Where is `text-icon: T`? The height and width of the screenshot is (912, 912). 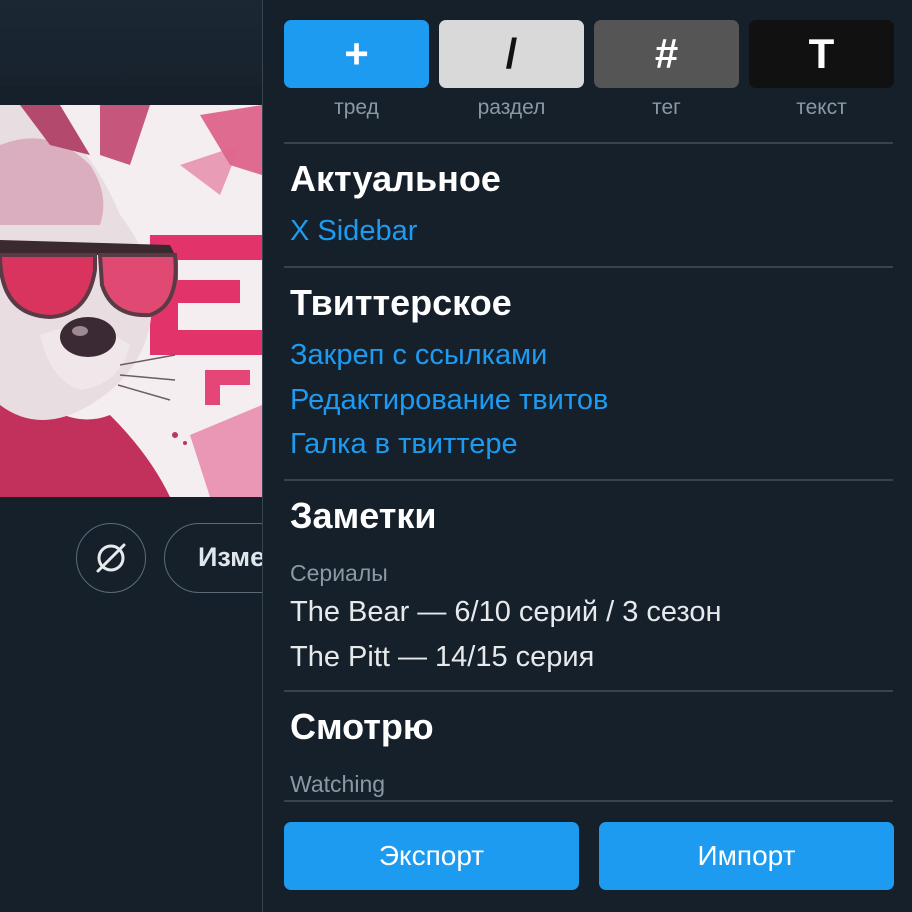
text-icon: T is located at coordinates (821, 53).